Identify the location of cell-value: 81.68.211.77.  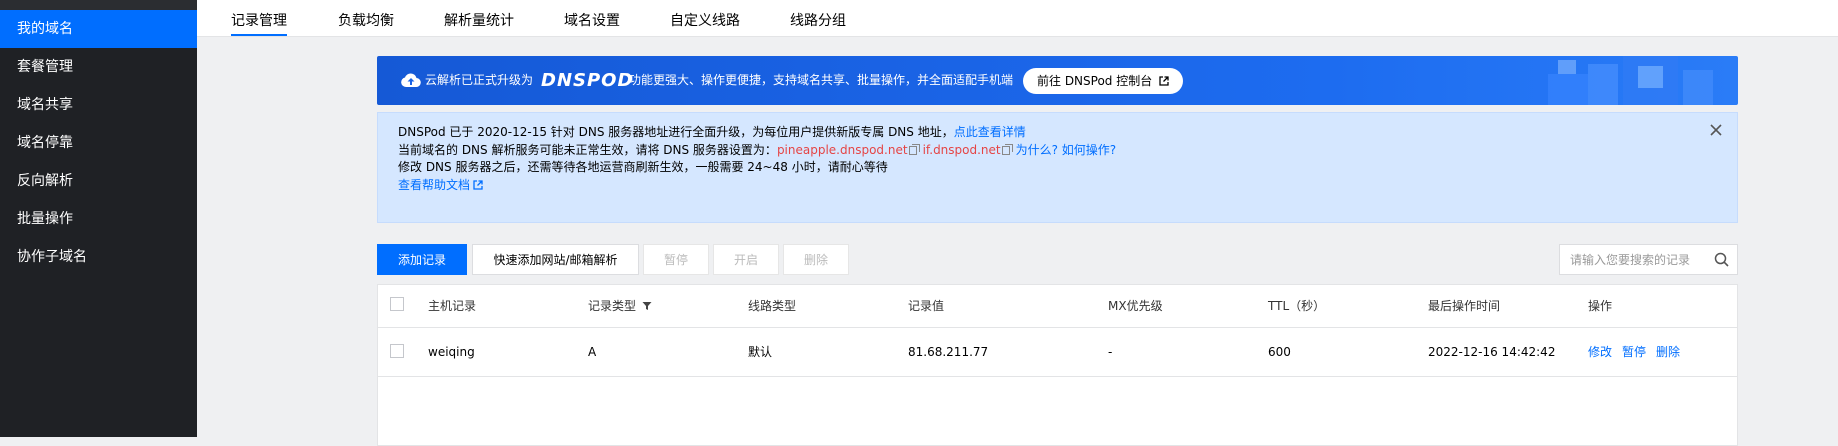
(948, 352).